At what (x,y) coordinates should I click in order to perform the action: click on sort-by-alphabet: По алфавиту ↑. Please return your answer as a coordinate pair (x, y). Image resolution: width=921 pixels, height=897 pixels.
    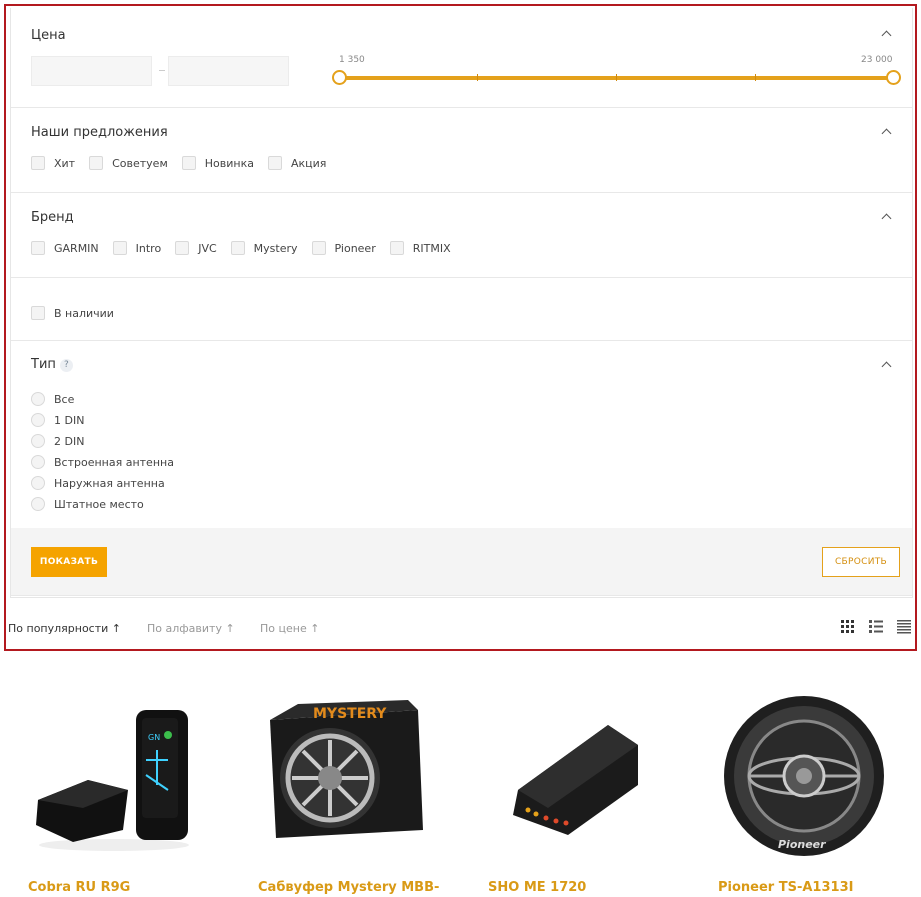
    Looking at the image, I should click on (191, 628).